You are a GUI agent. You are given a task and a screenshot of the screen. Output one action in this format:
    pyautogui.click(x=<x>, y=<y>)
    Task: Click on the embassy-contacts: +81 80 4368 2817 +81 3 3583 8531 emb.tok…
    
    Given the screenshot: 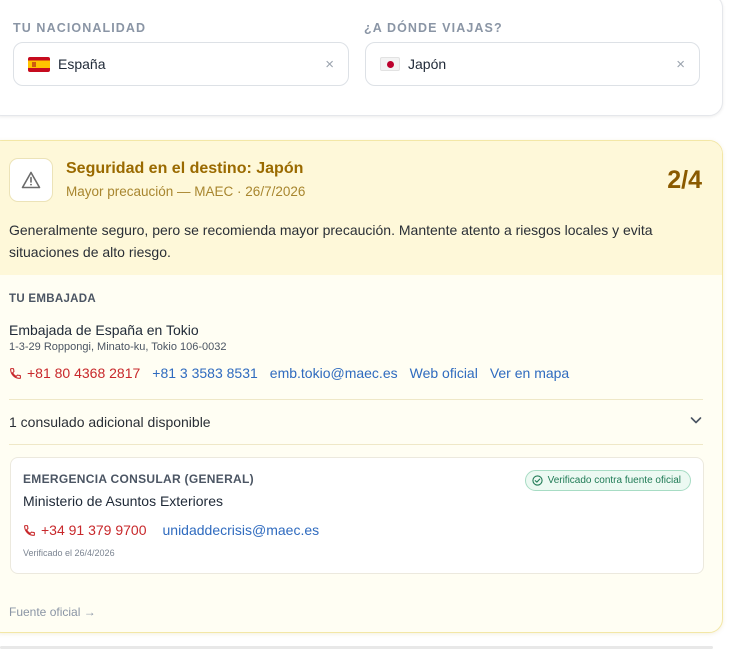 What is the action you would take?
    pyautogui.click(x=295, y=373)
    